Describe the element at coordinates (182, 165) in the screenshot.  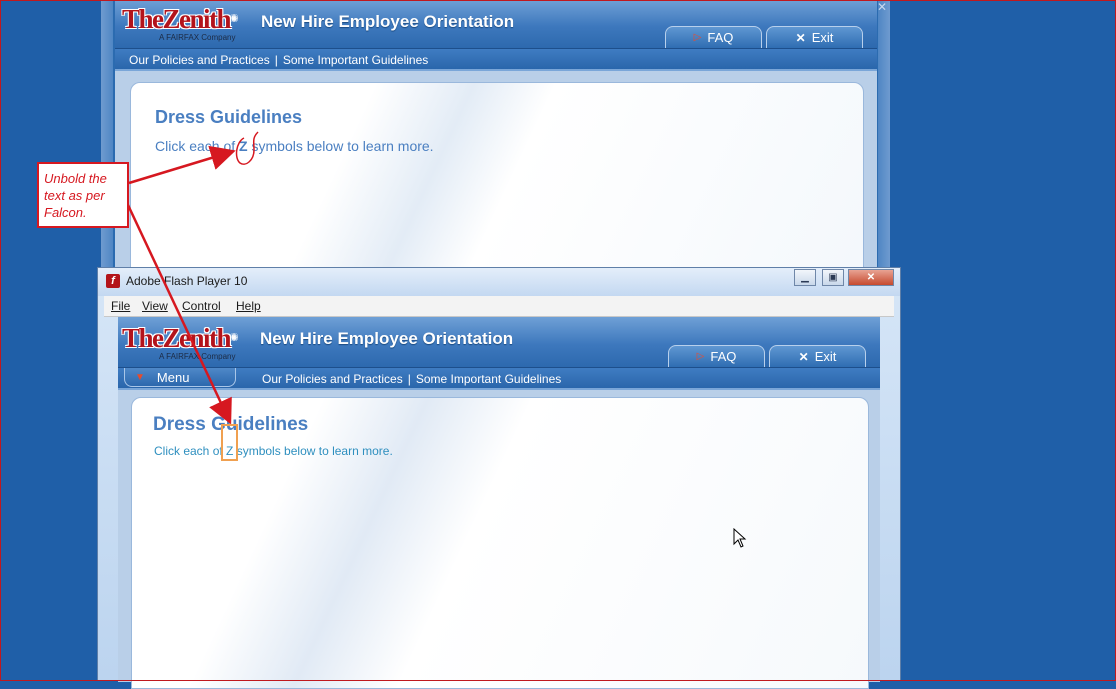
I see `annotation-arrow-top` at that location.